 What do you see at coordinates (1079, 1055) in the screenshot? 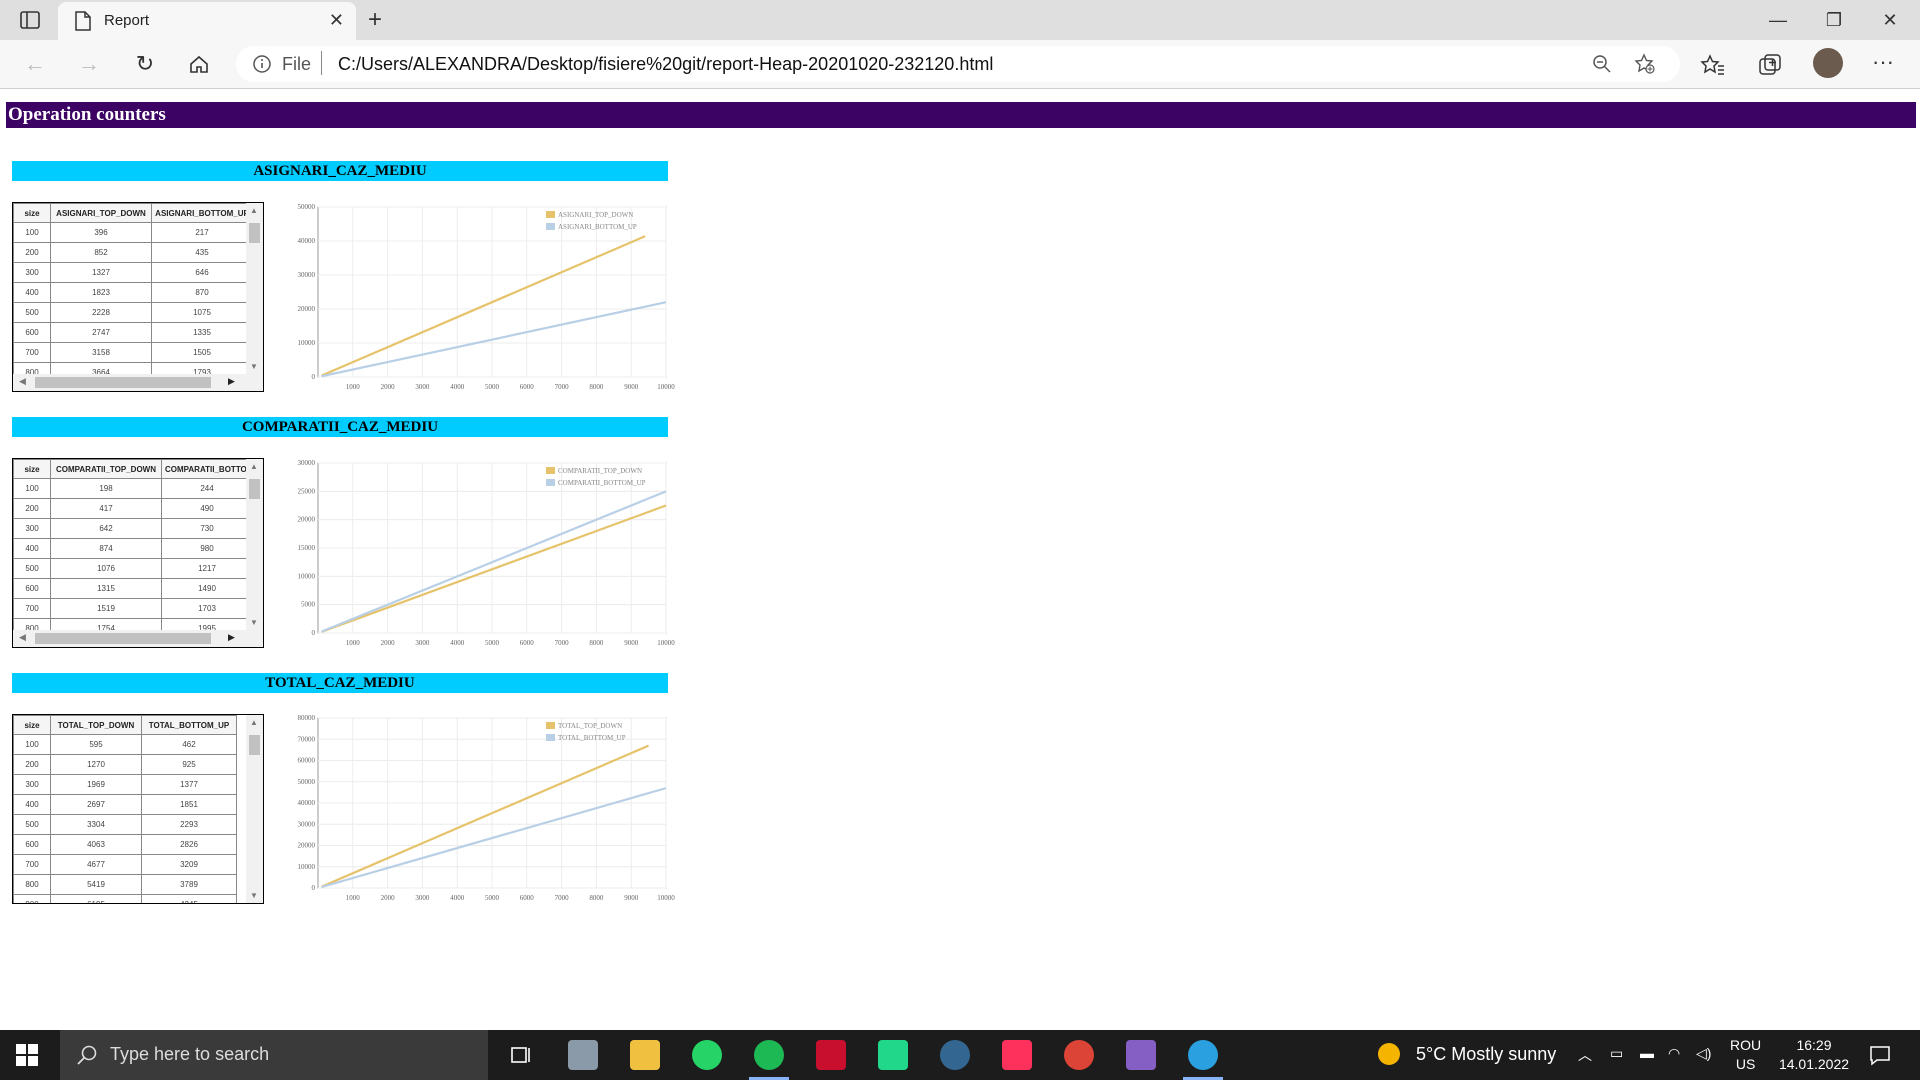
I see `chrome-icon` at bounding box center [1079, 1055].